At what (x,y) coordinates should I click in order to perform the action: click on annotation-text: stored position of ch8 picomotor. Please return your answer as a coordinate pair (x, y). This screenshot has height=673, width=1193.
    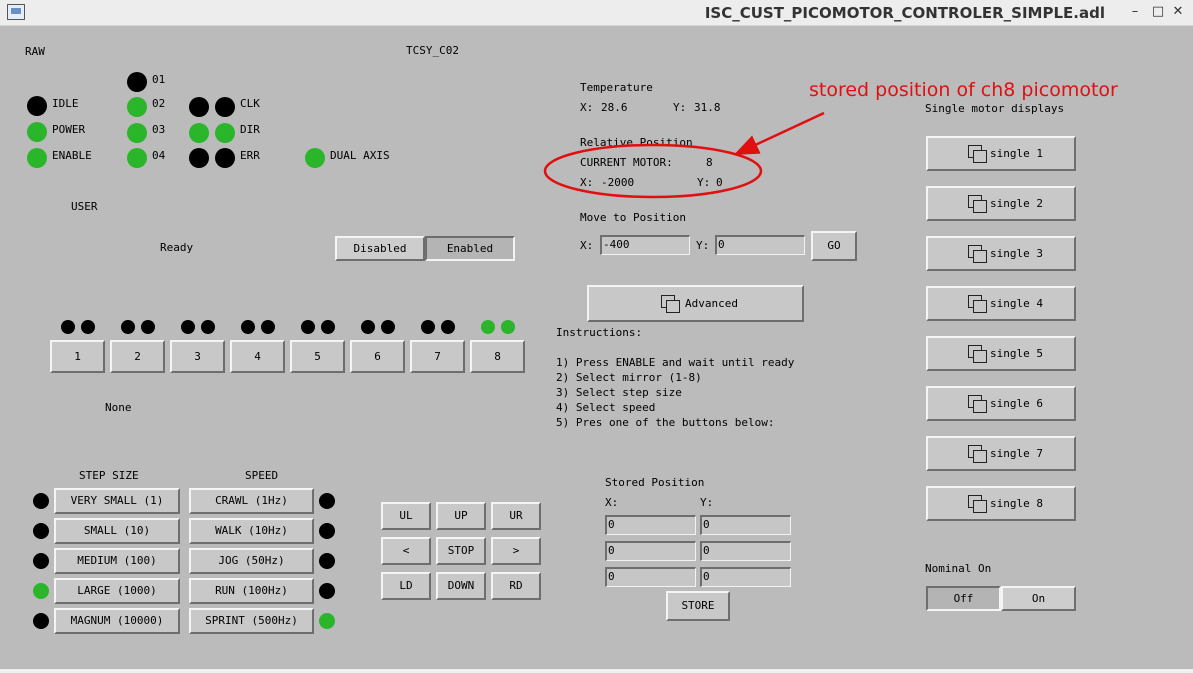
    Looking at the image, I should click on (963, 90).